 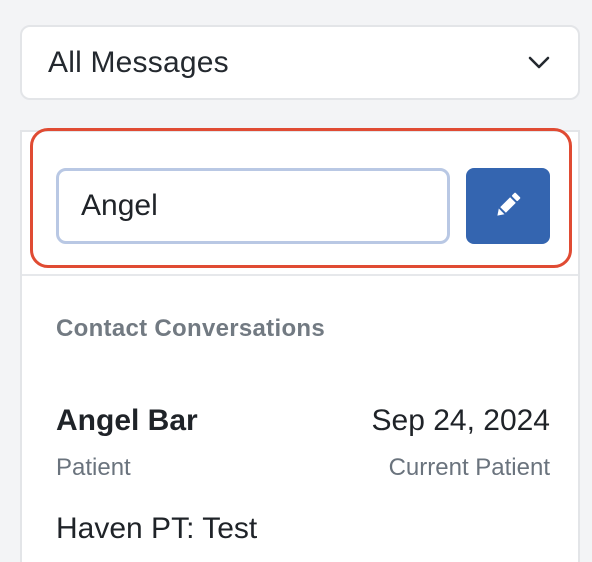 I want to click on new-message-button, so click(x=508, y=206).